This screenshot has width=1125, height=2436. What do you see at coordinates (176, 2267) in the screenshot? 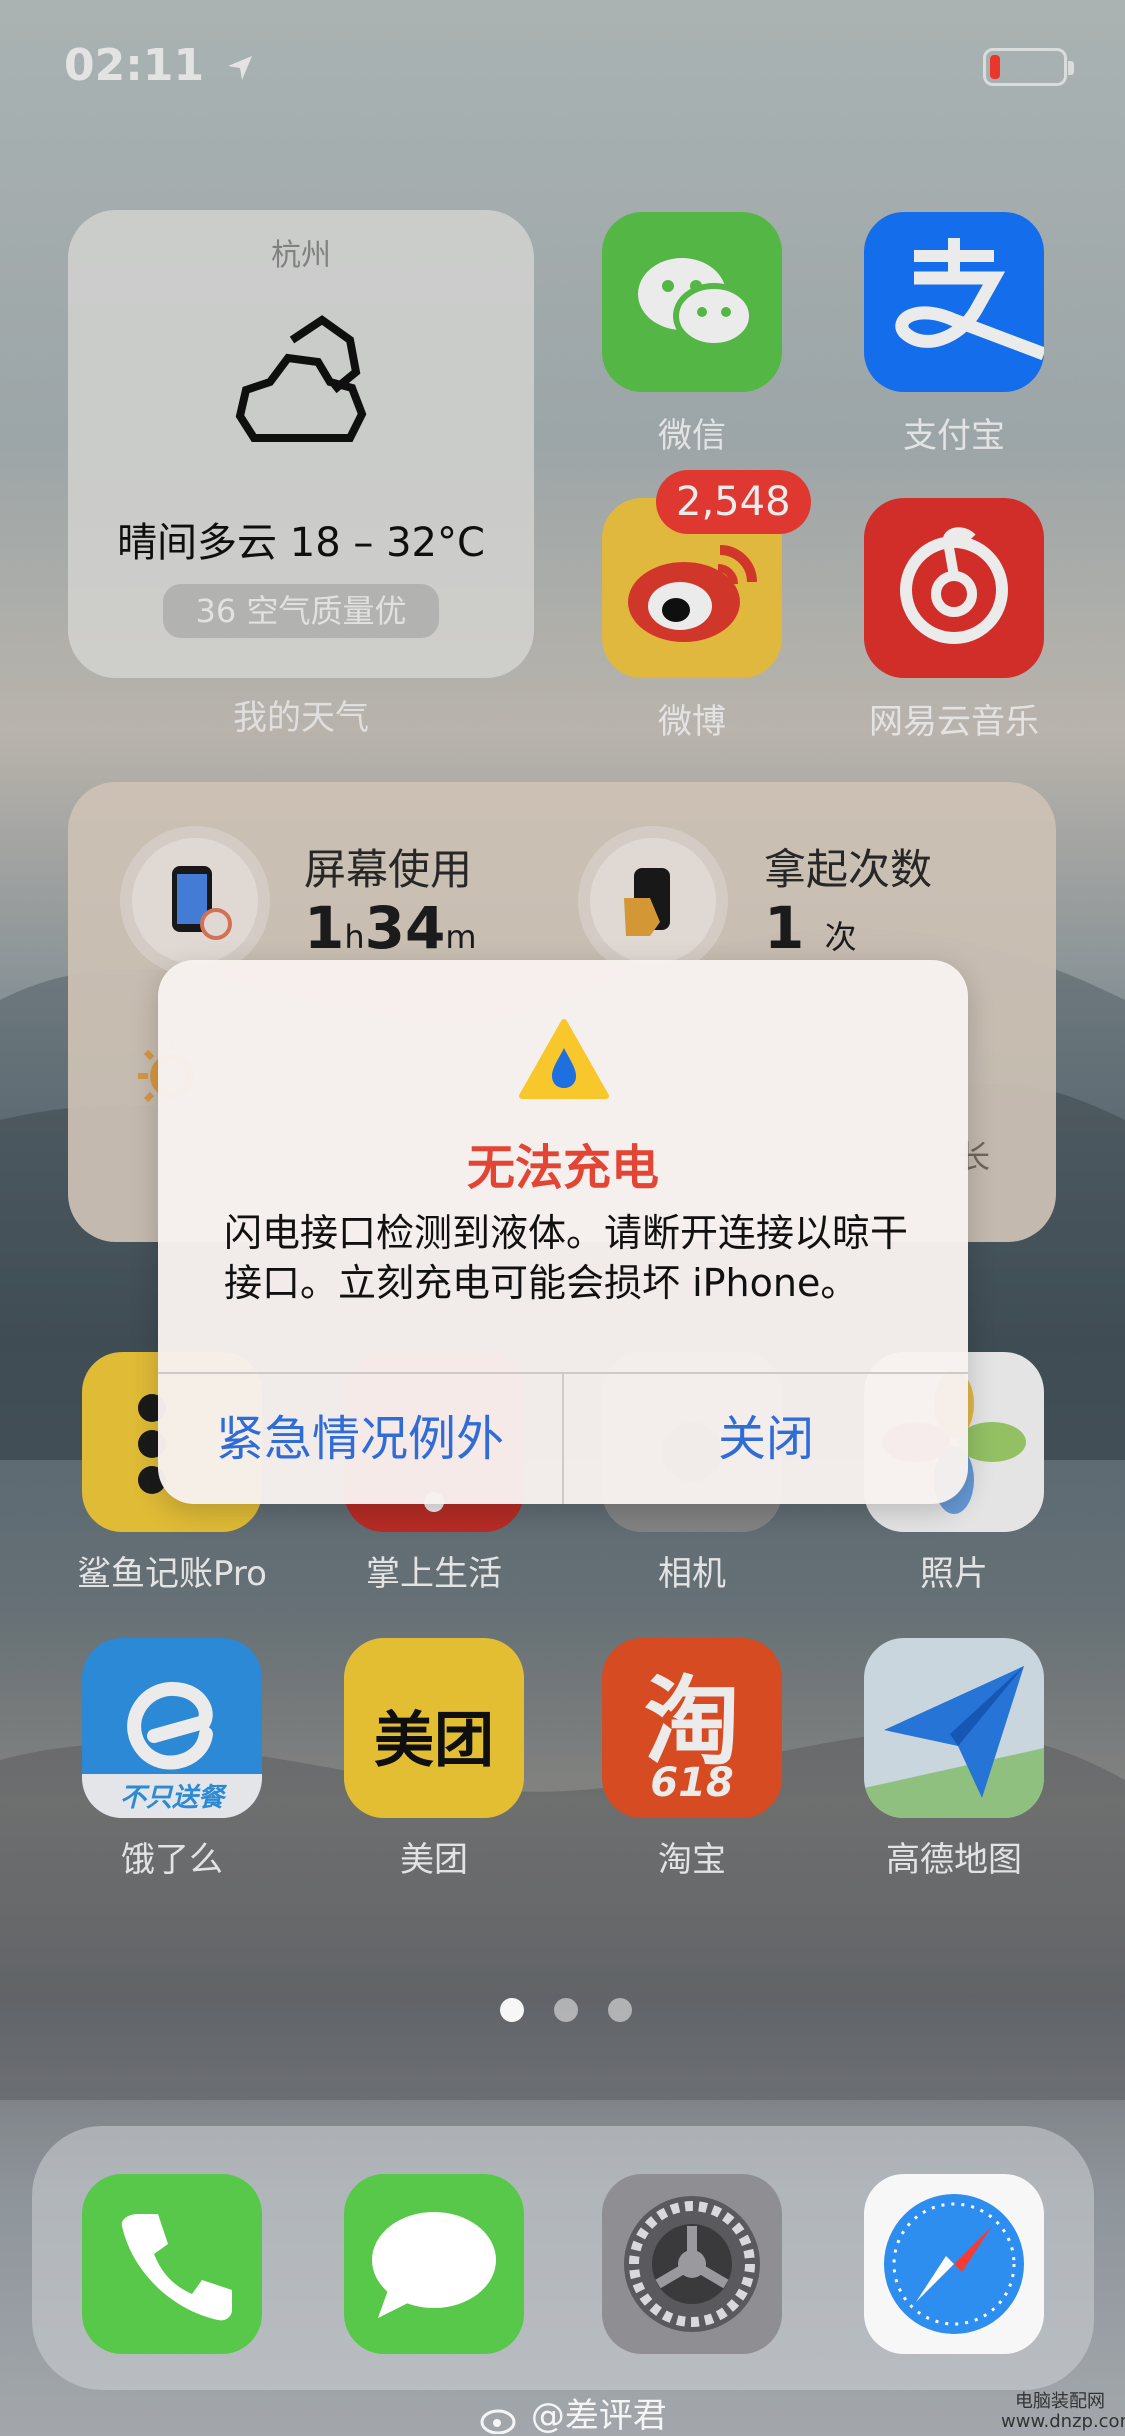
I see `phone-icon` at bounding box center [176, 2267].